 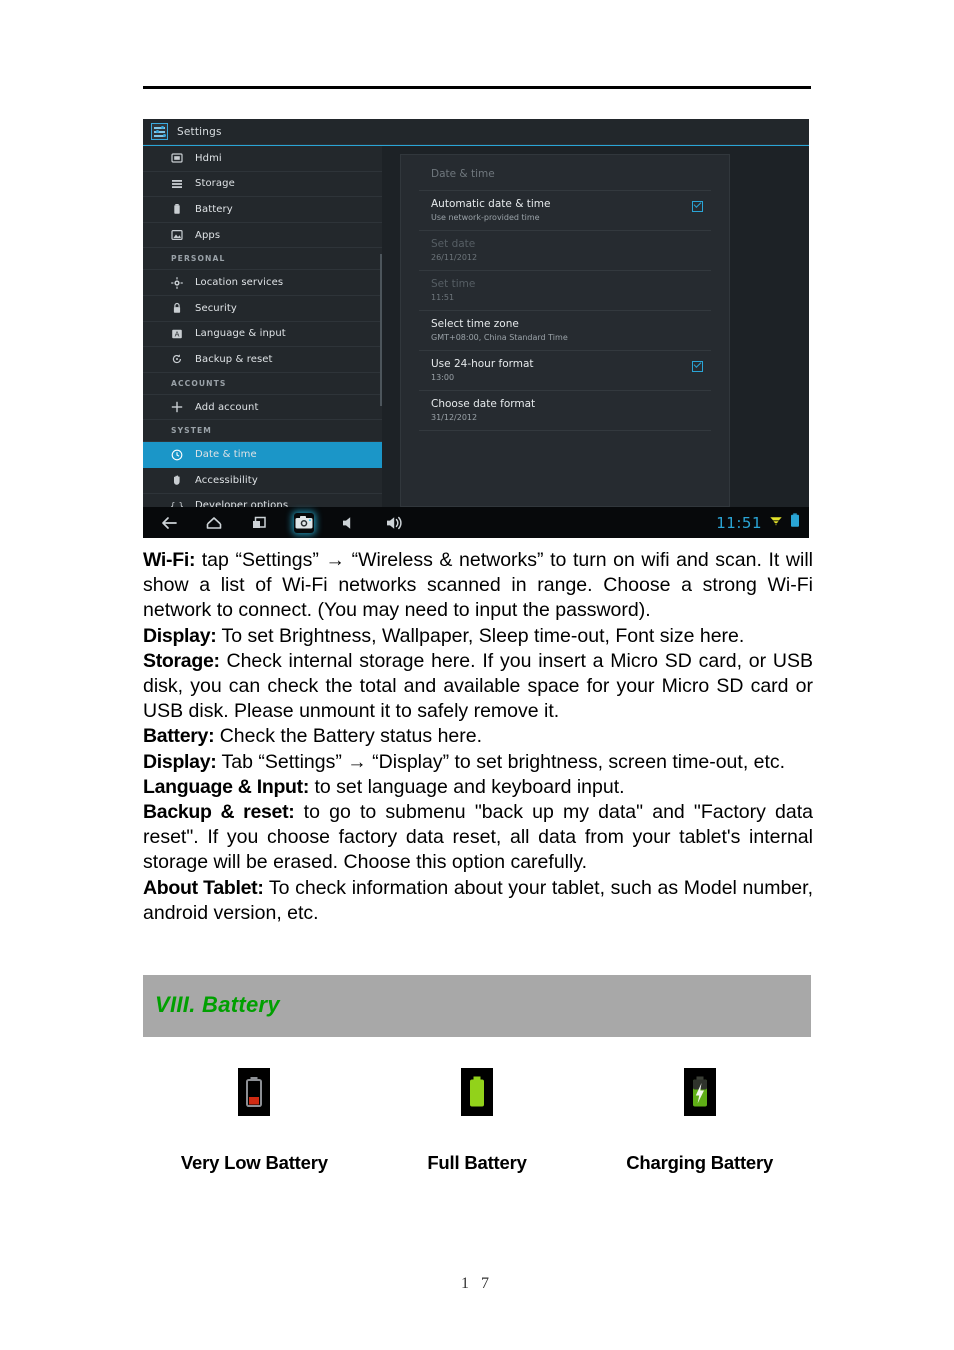 What do you see at coordinates (159, 131) in the screenshot?
I see `settings-sliders-icon` at bounding box center [159, 131].